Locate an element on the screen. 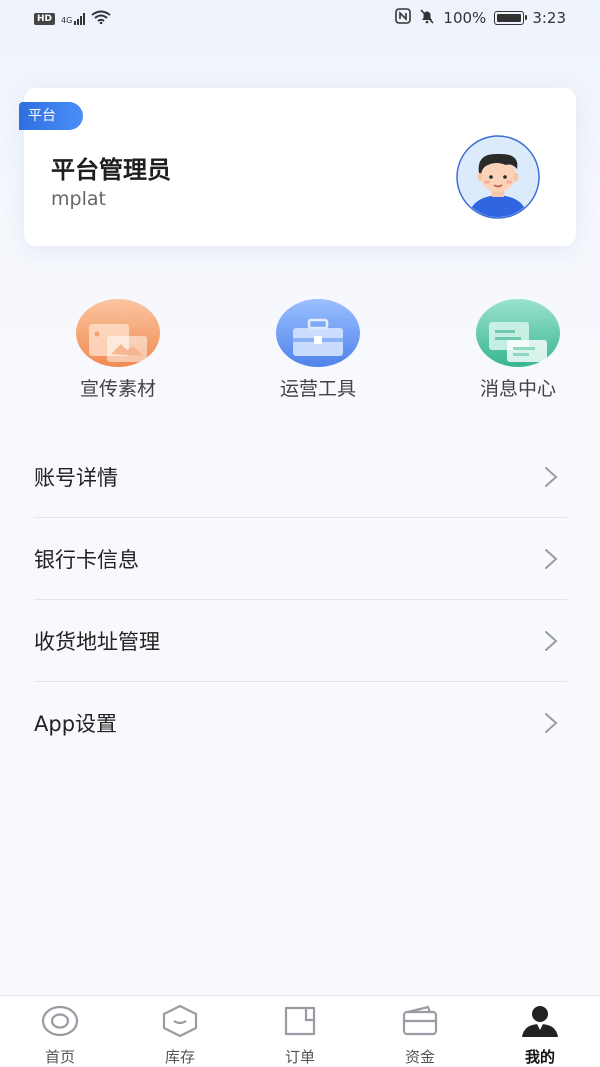 The width and height of the screenshot is (600, 1067). status-bar: HD 4G 100% 3:23 is located at coordinates (300, 19).